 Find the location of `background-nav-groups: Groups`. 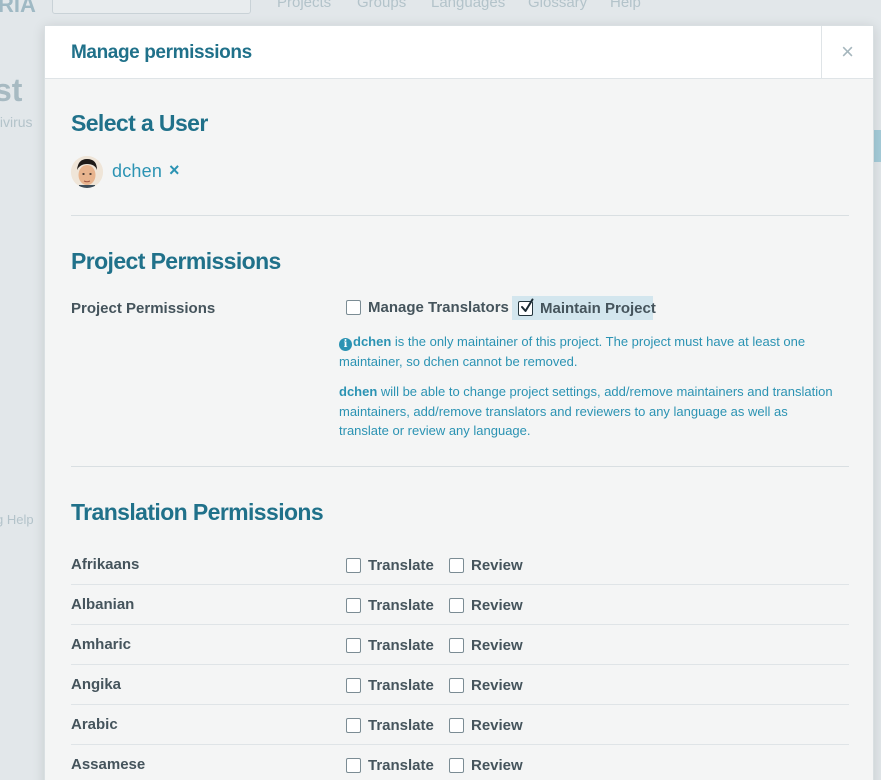

background-nav-groups: Groups is located at coordinates (382, 5).